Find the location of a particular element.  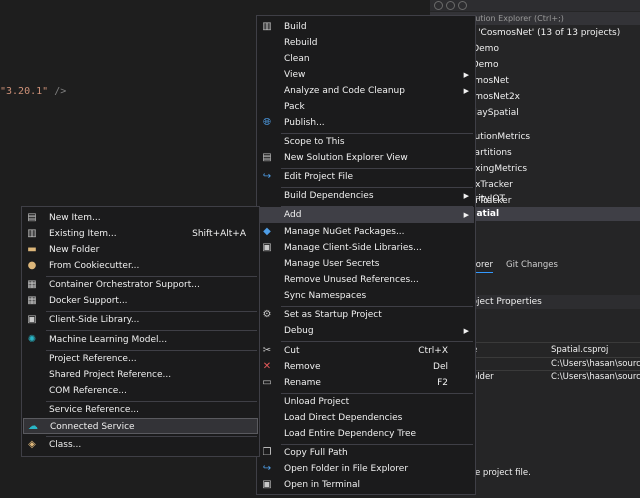

menu-item-label: Scope to This is located at coordinates (314, 142).